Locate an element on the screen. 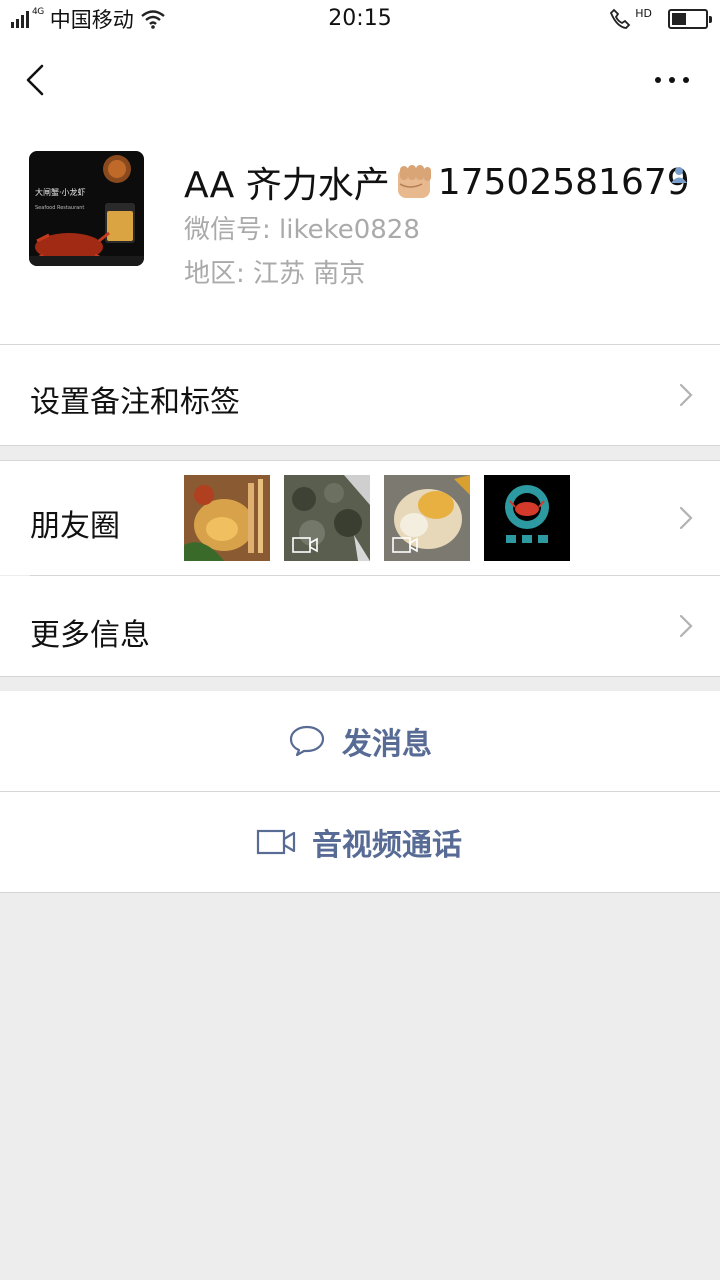 Image resolution: width=720 pixels, height=1280 pixels. remark-cell: 设置备注和标签 is located at coordinates (360, 395).